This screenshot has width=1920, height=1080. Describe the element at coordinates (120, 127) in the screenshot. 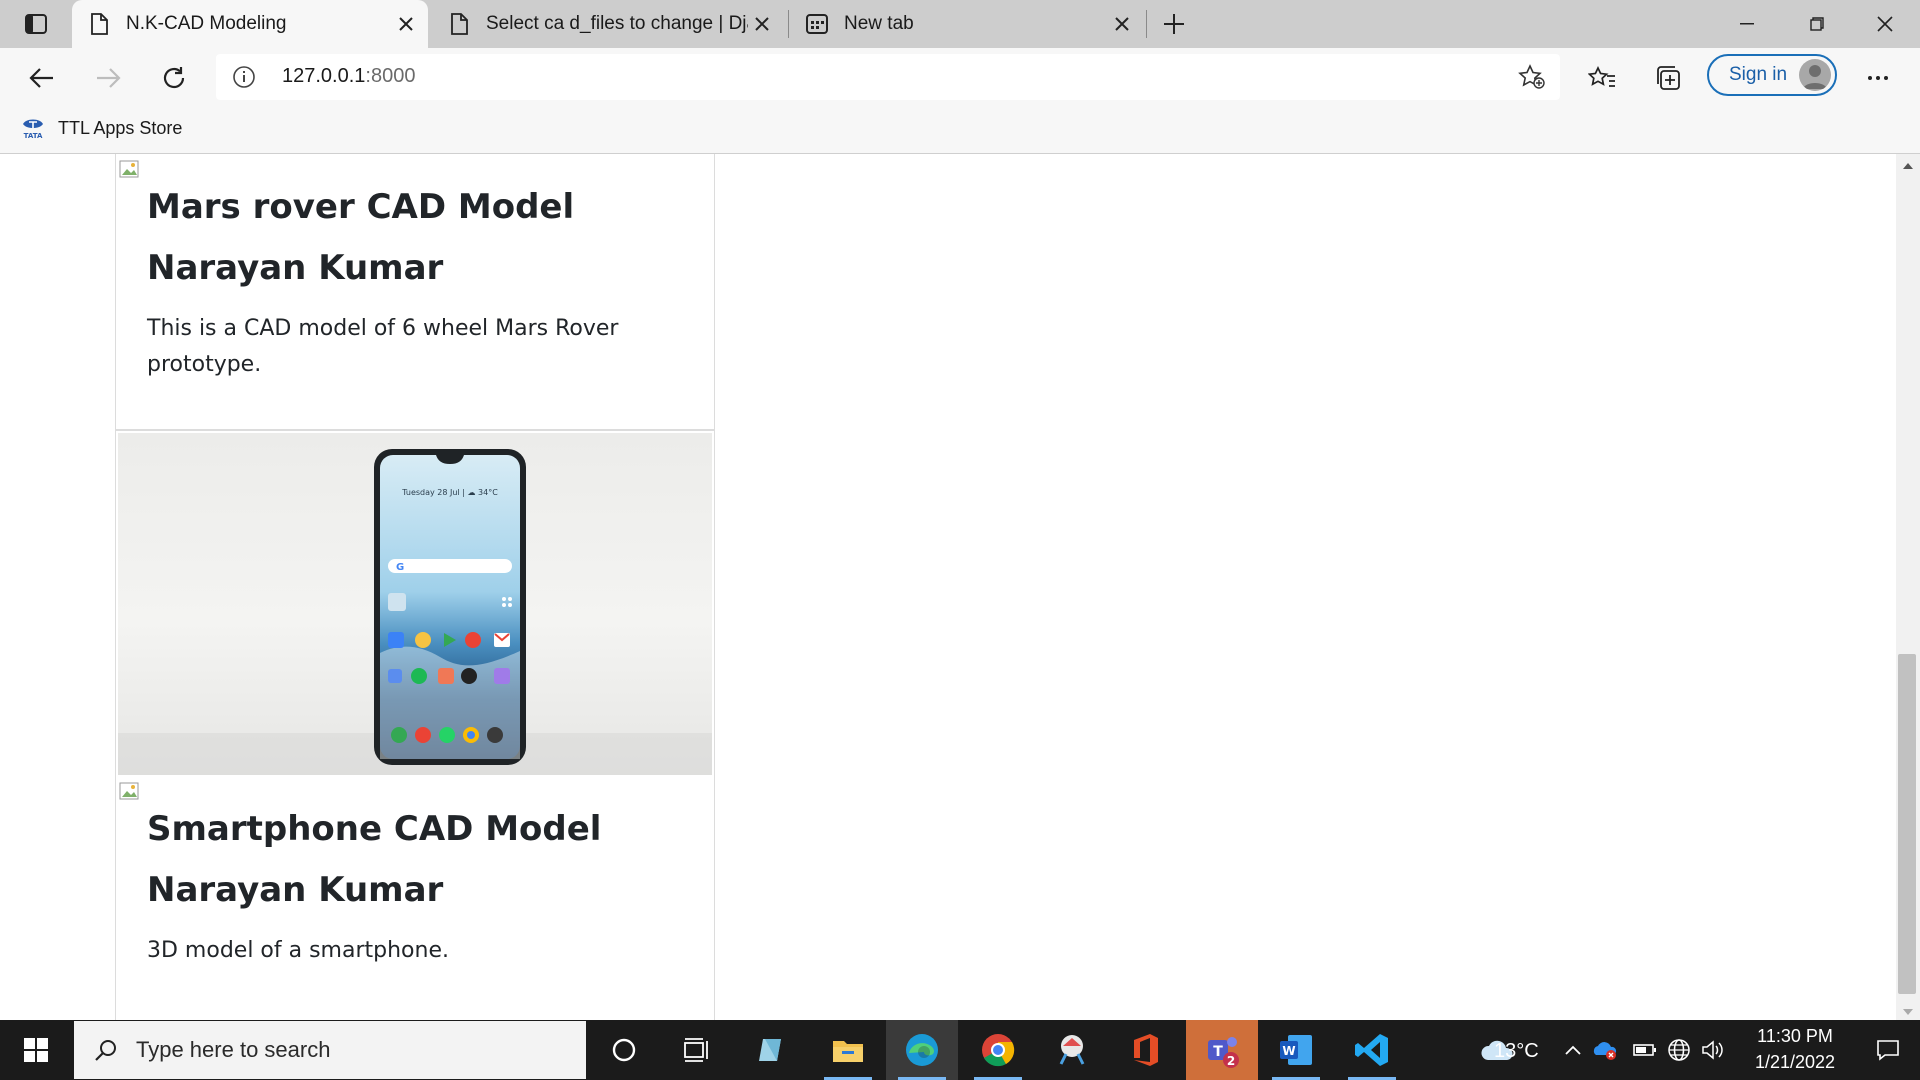

I see `bookmark-label: TTL Apps Store` at that location.